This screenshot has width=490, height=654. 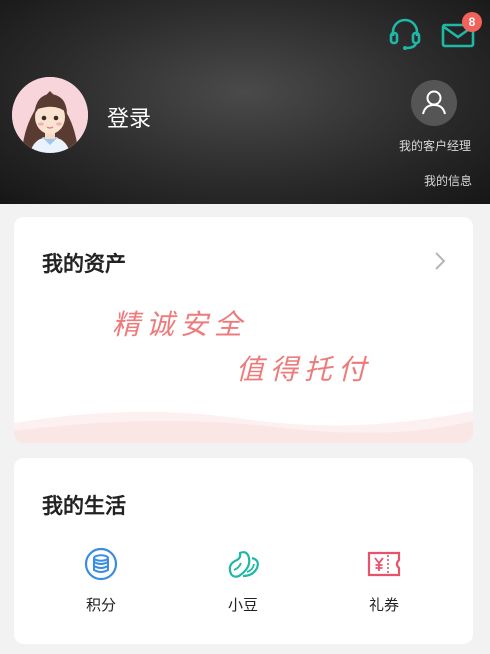 What do you see at coordinates (243, 427) in the screenshot?
I see `decorative-wave` at bounding box center [243, 427].